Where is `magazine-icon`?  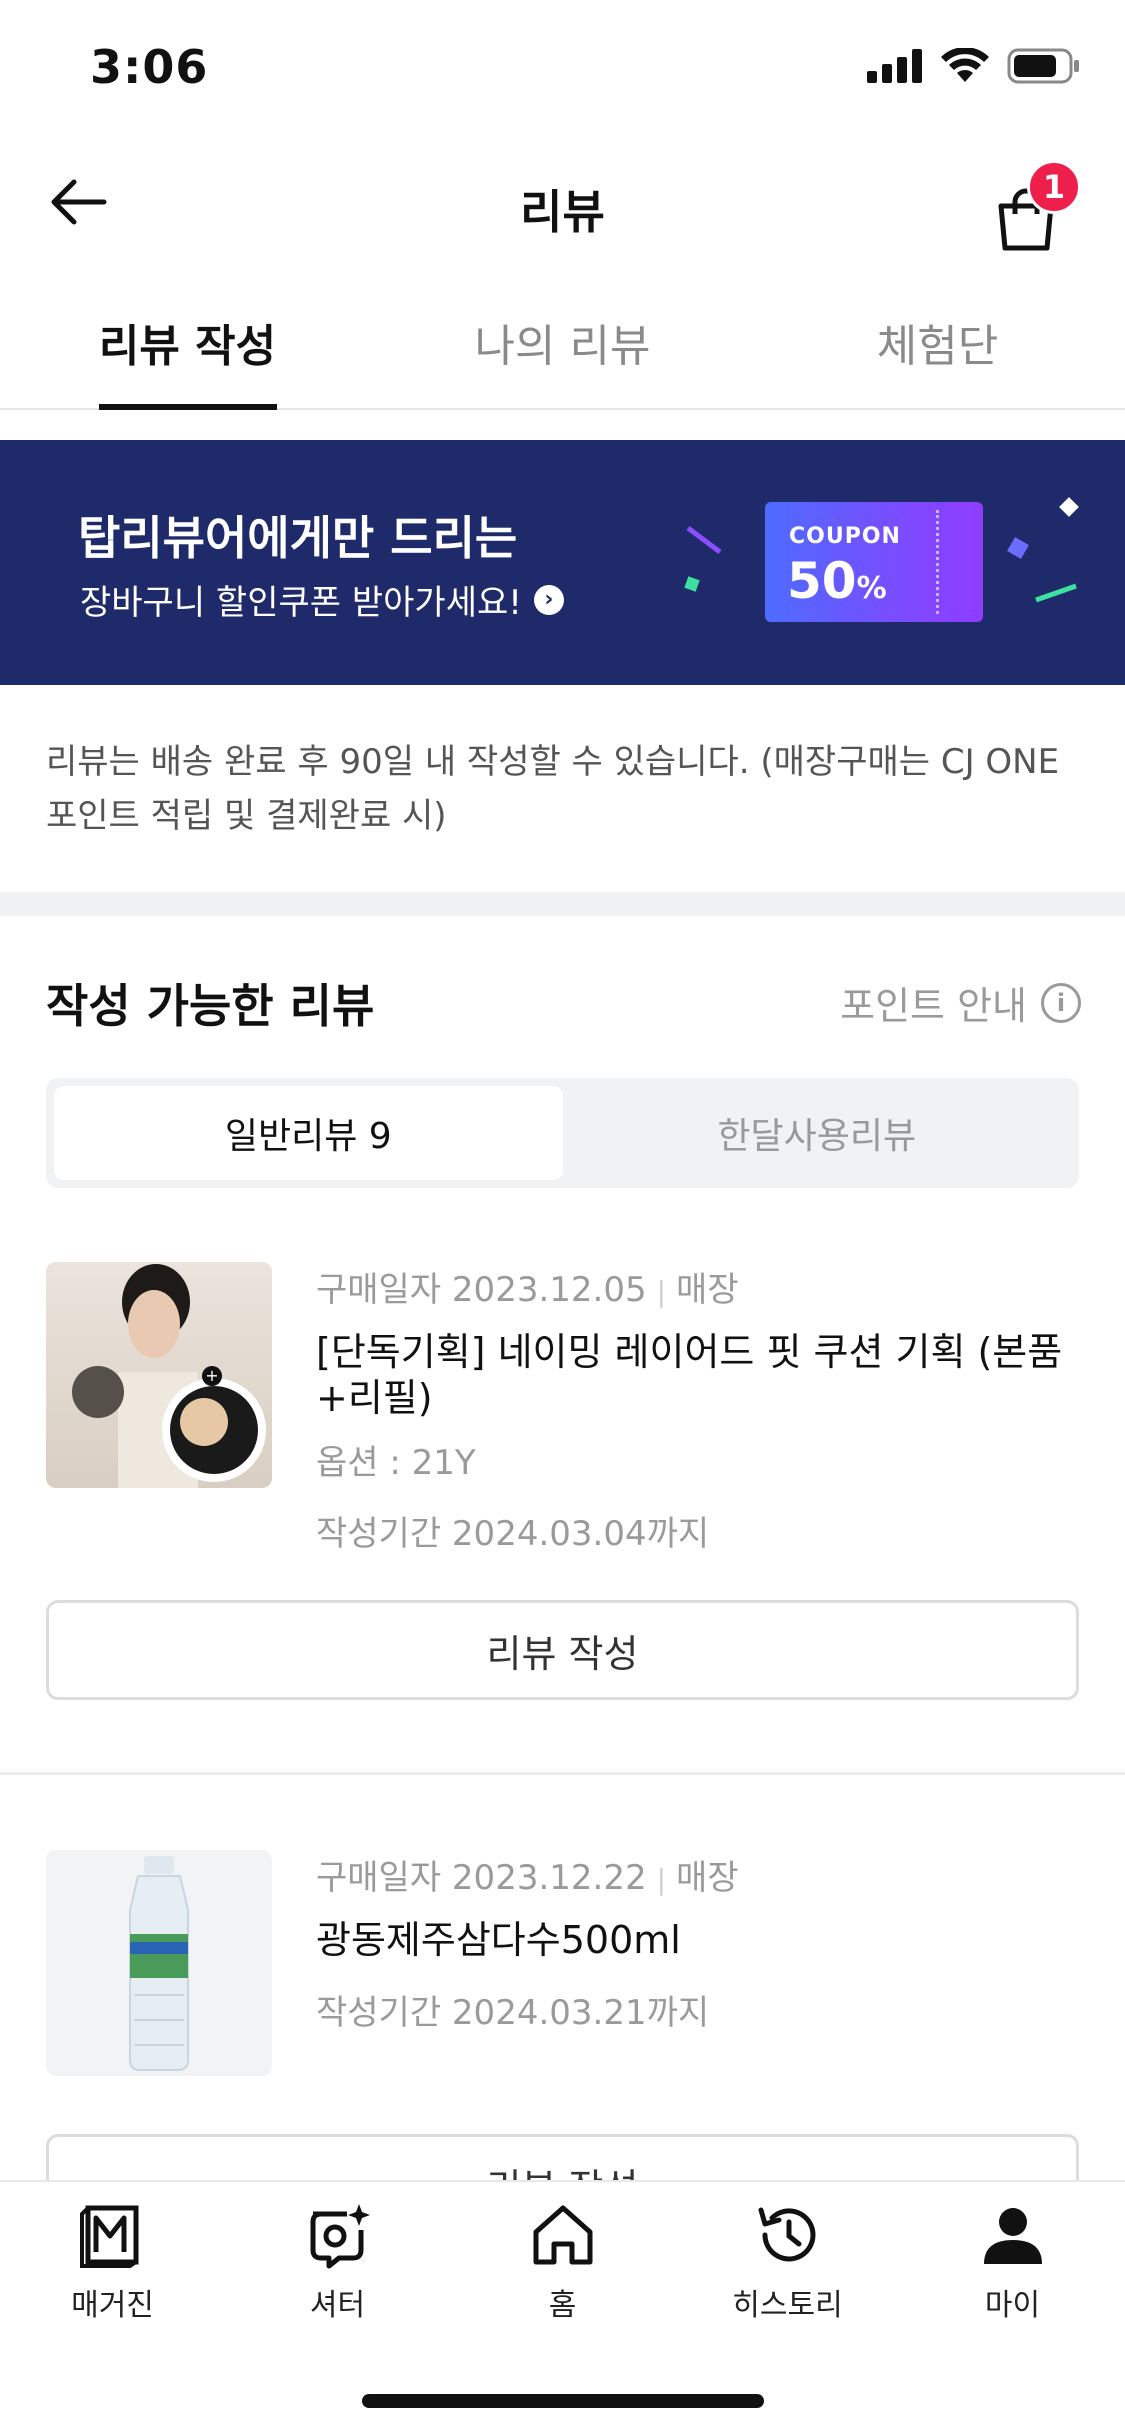 magazine-icon is located at coordinates (108, 2236).